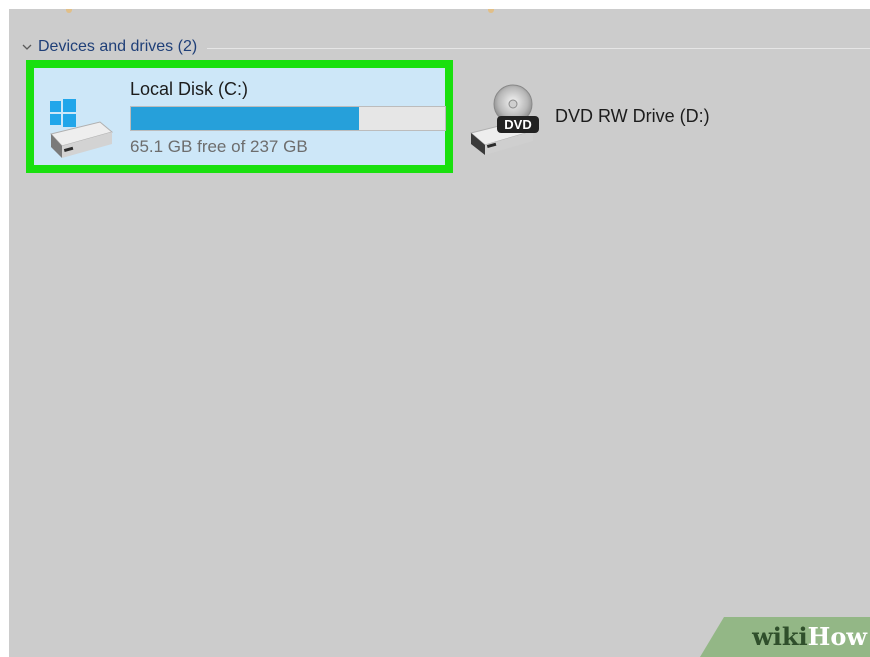 The width and height of the screenshot is (870, 657). What do you see at coordinates (245, 118) in the screenshot?
I see `storage-usage-fill` at bounding box center [245, 118].